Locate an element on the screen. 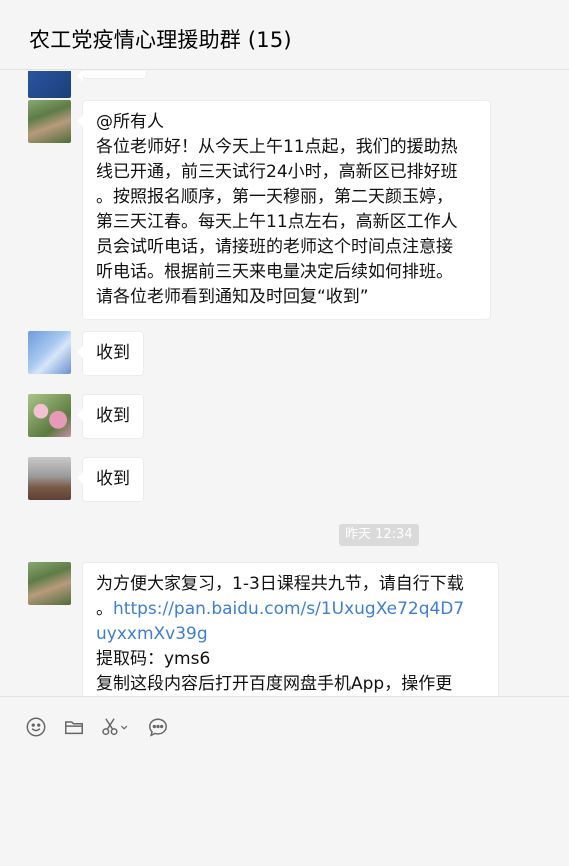  folder-icon is located at coordinates (74, 727).